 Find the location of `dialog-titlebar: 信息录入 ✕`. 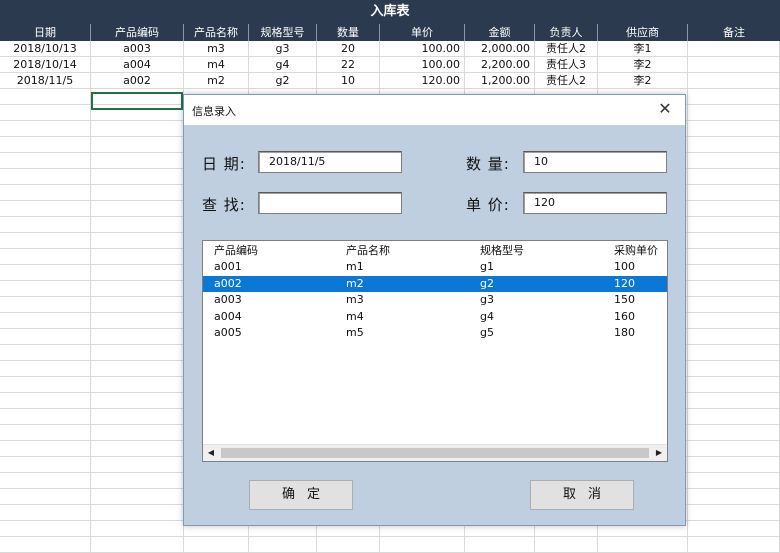

dialog-titlebar: 信息录入 ✕ is located at coordinates (434, 110).